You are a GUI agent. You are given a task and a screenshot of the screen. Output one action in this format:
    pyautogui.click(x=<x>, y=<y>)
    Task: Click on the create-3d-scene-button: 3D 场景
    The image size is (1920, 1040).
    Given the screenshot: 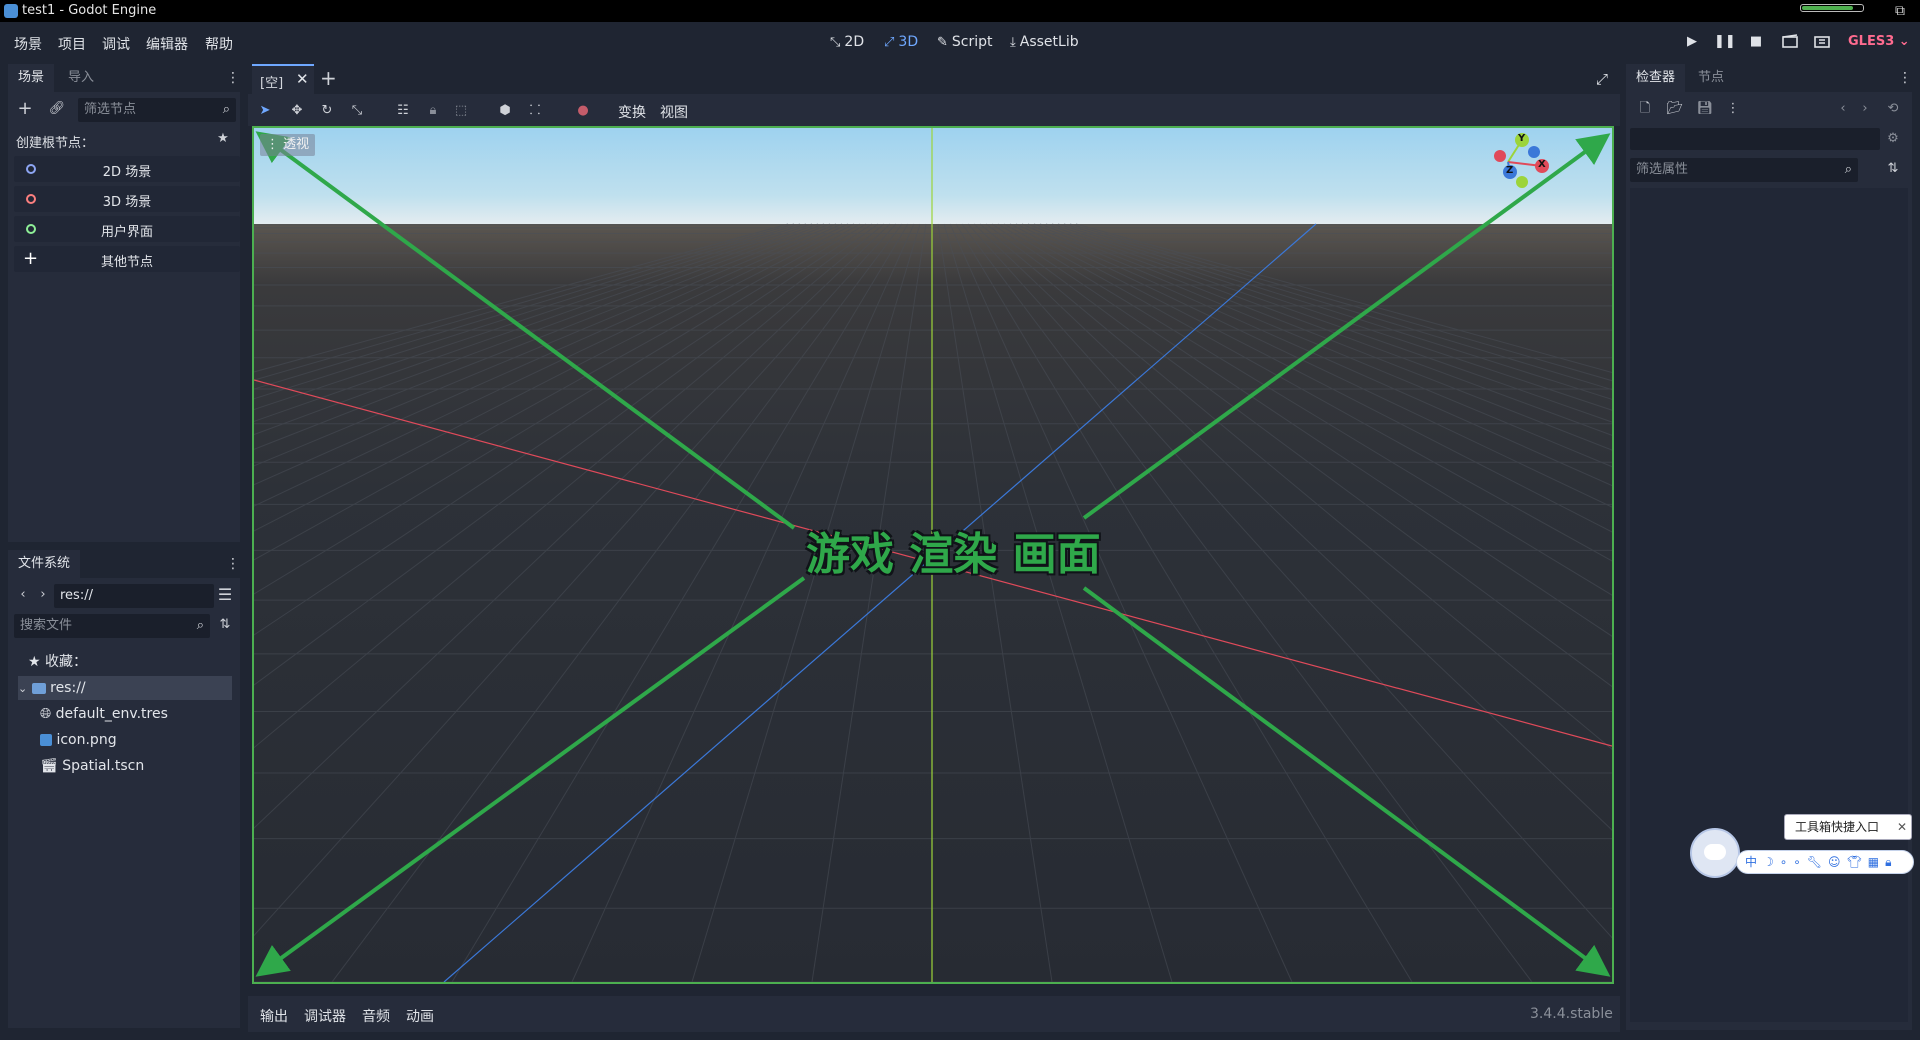 What is the action you would take?
    pyautogui.click(x=127, y=199)
    